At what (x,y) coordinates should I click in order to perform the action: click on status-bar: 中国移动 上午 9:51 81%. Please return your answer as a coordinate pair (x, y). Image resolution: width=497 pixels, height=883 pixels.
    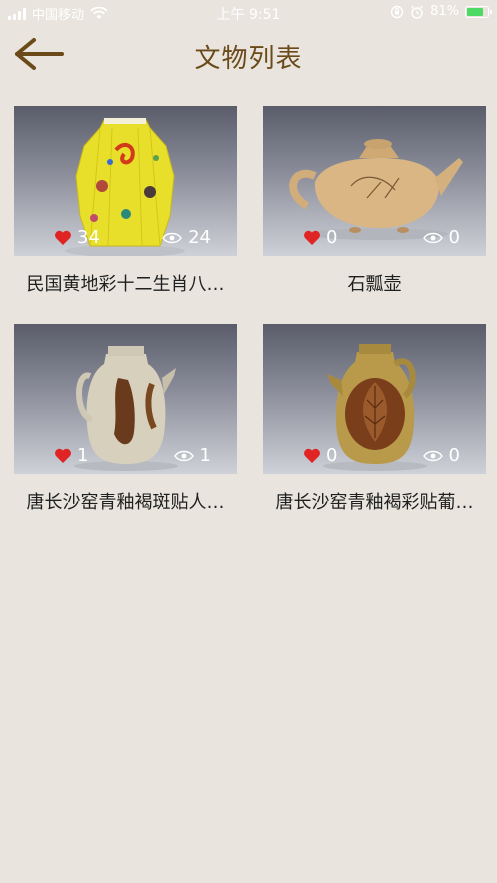
    Looking at the image, I should click on (248, 13).